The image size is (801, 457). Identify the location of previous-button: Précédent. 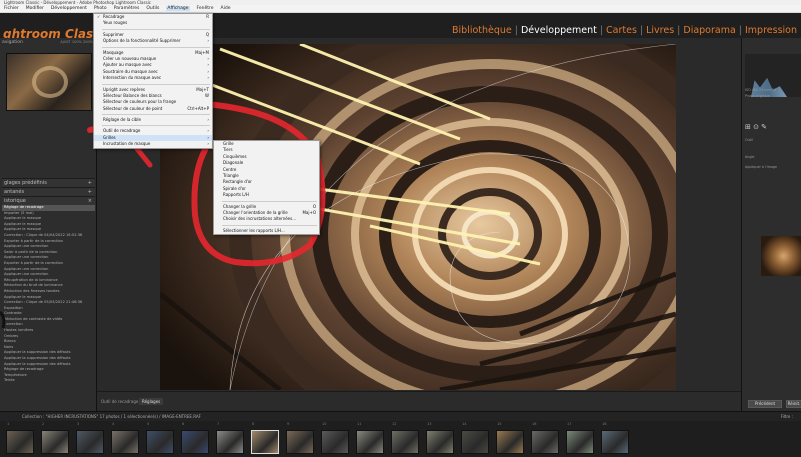
(765, 404).